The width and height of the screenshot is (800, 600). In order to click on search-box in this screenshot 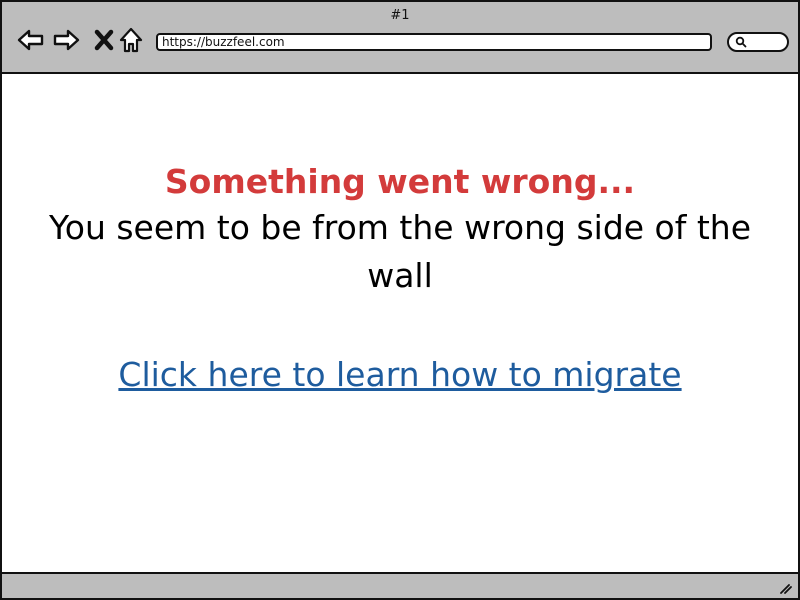, I will do `click(758, 42)`.